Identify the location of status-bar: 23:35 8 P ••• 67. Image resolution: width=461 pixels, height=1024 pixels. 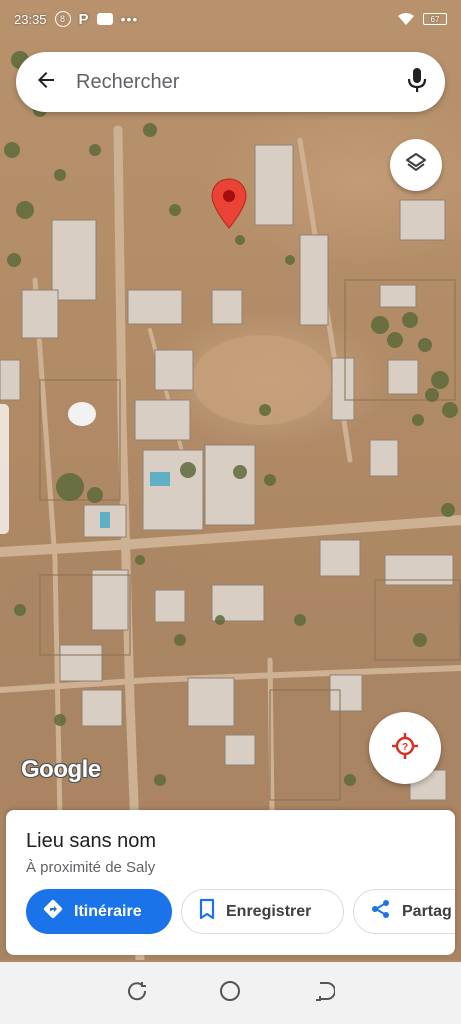
(230, 19).